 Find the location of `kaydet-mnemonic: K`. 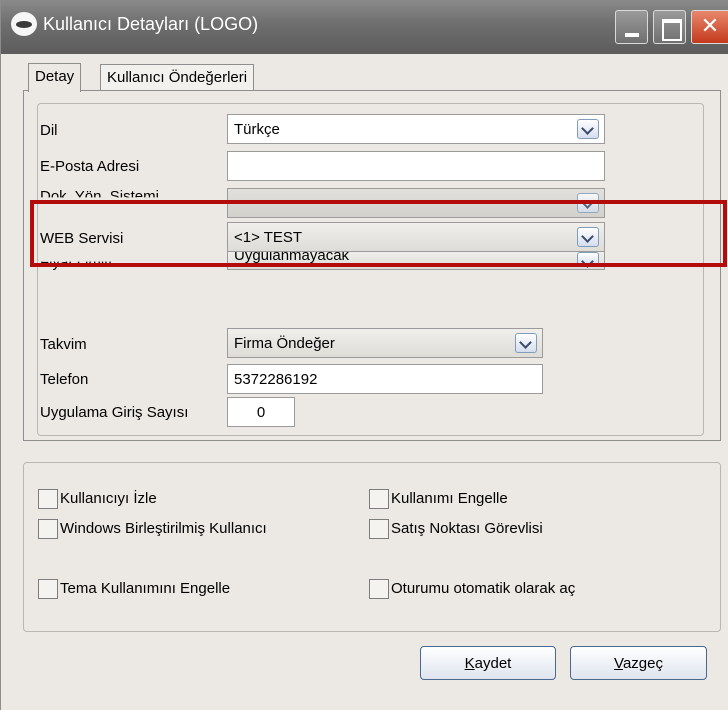

kaydet-mnemonic: K is located at coordinates (469, 663).